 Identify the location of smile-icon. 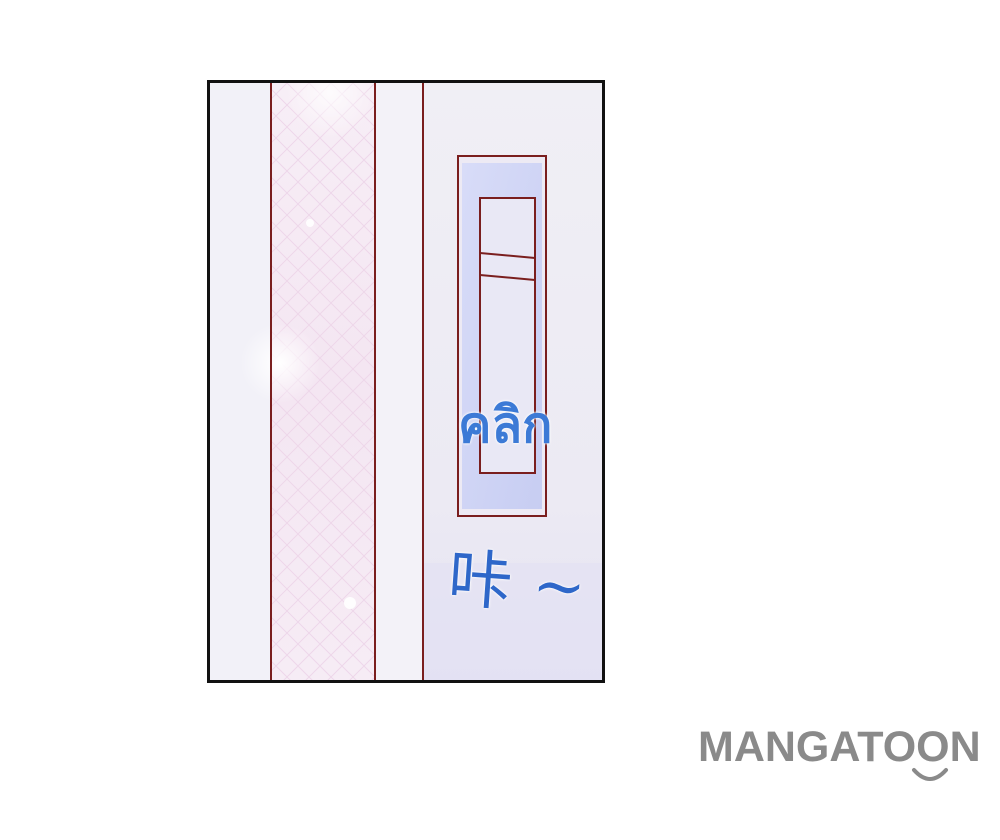
(930, 774).